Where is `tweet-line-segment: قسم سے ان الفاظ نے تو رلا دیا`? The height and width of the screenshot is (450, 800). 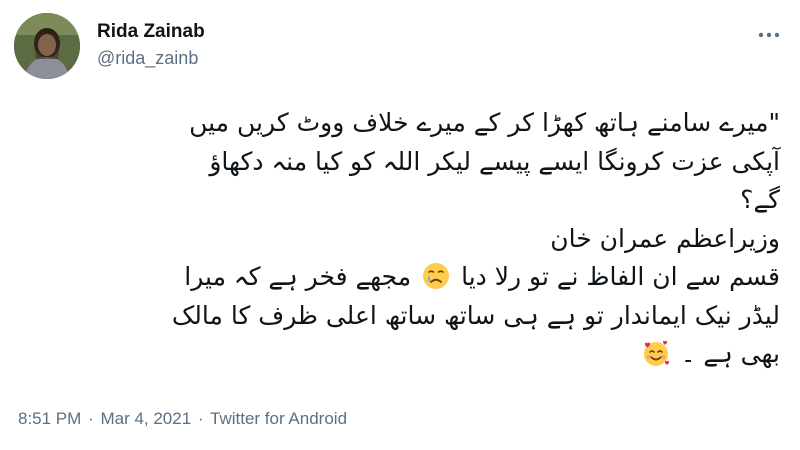 tweet-line-segment: قسم سے ان الفاظ نے تو رلا دیا is located at coordinates (620, 276).